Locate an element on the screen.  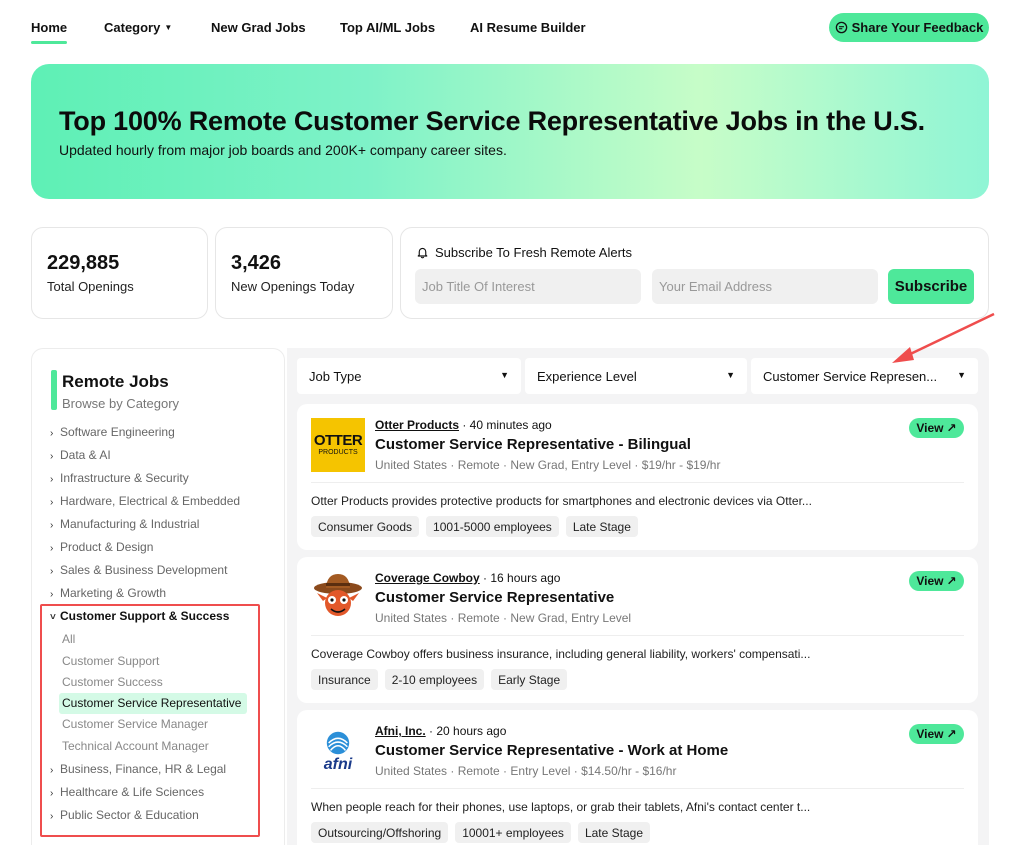
sidebar-item-label: Sales & Business Development is located at coordinates (144, 570).